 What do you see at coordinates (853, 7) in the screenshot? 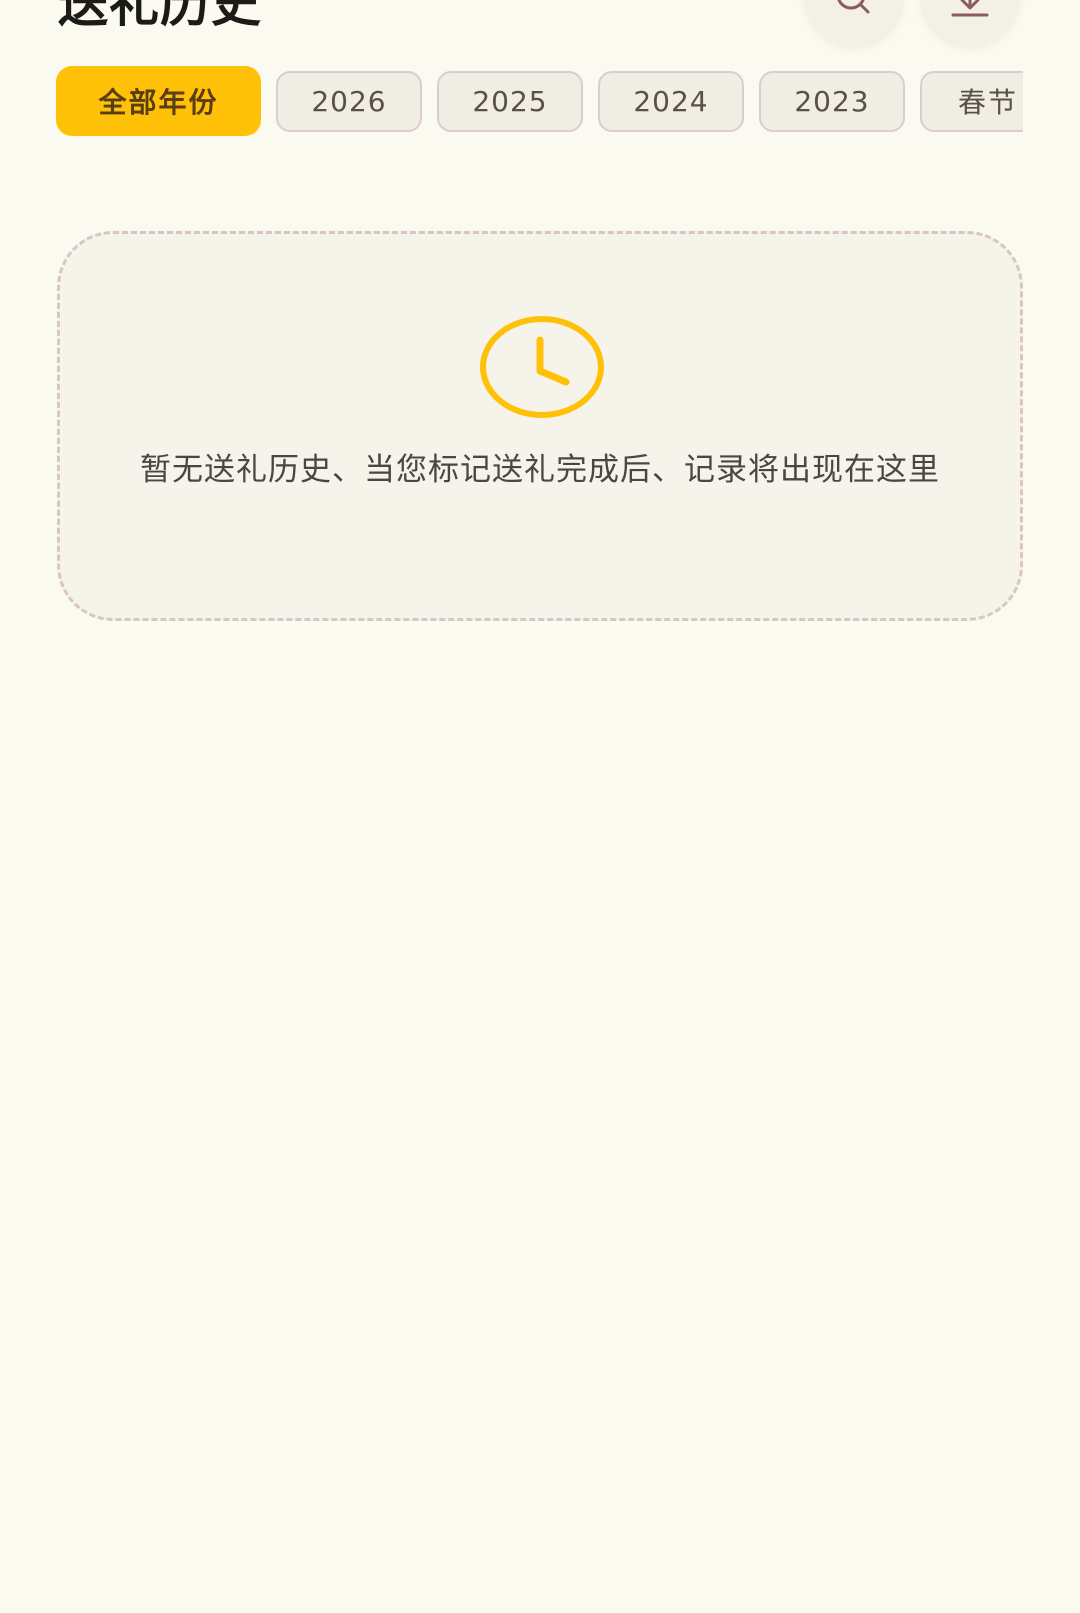
I see `search-icon` at bounding box center [853, 7].